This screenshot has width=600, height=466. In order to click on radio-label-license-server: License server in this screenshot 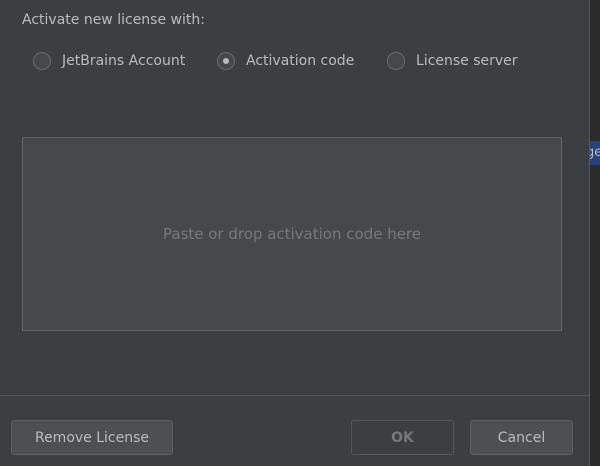, I will do `click(467, 61)`.